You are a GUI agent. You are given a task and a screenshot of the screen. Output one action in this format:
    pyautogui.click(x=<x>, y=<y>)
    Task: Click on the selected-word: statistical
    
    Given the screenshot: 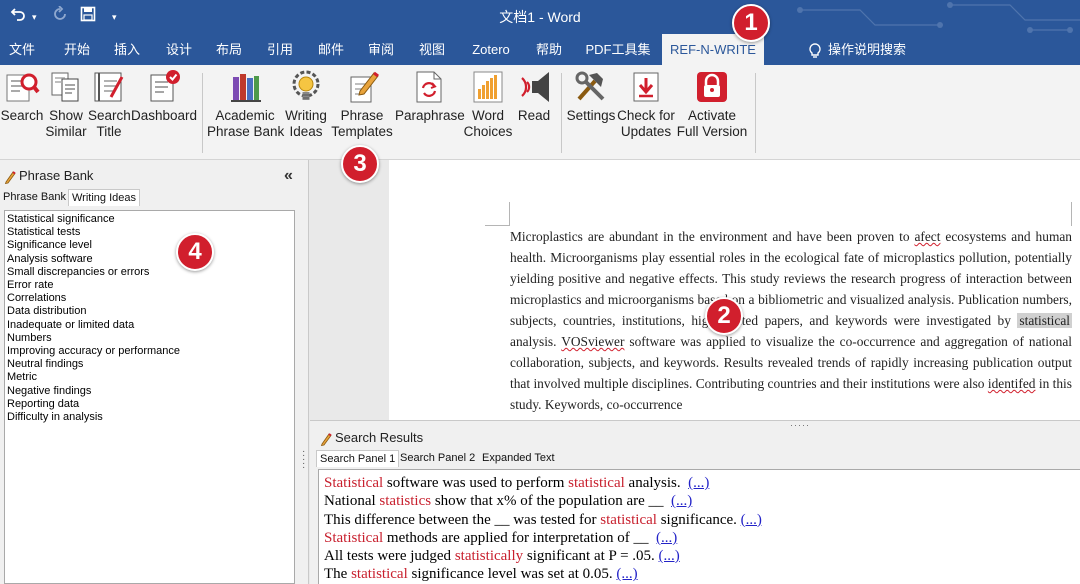 What is the action you would take?
    pyautogui.click(x=1044, y=320)
    